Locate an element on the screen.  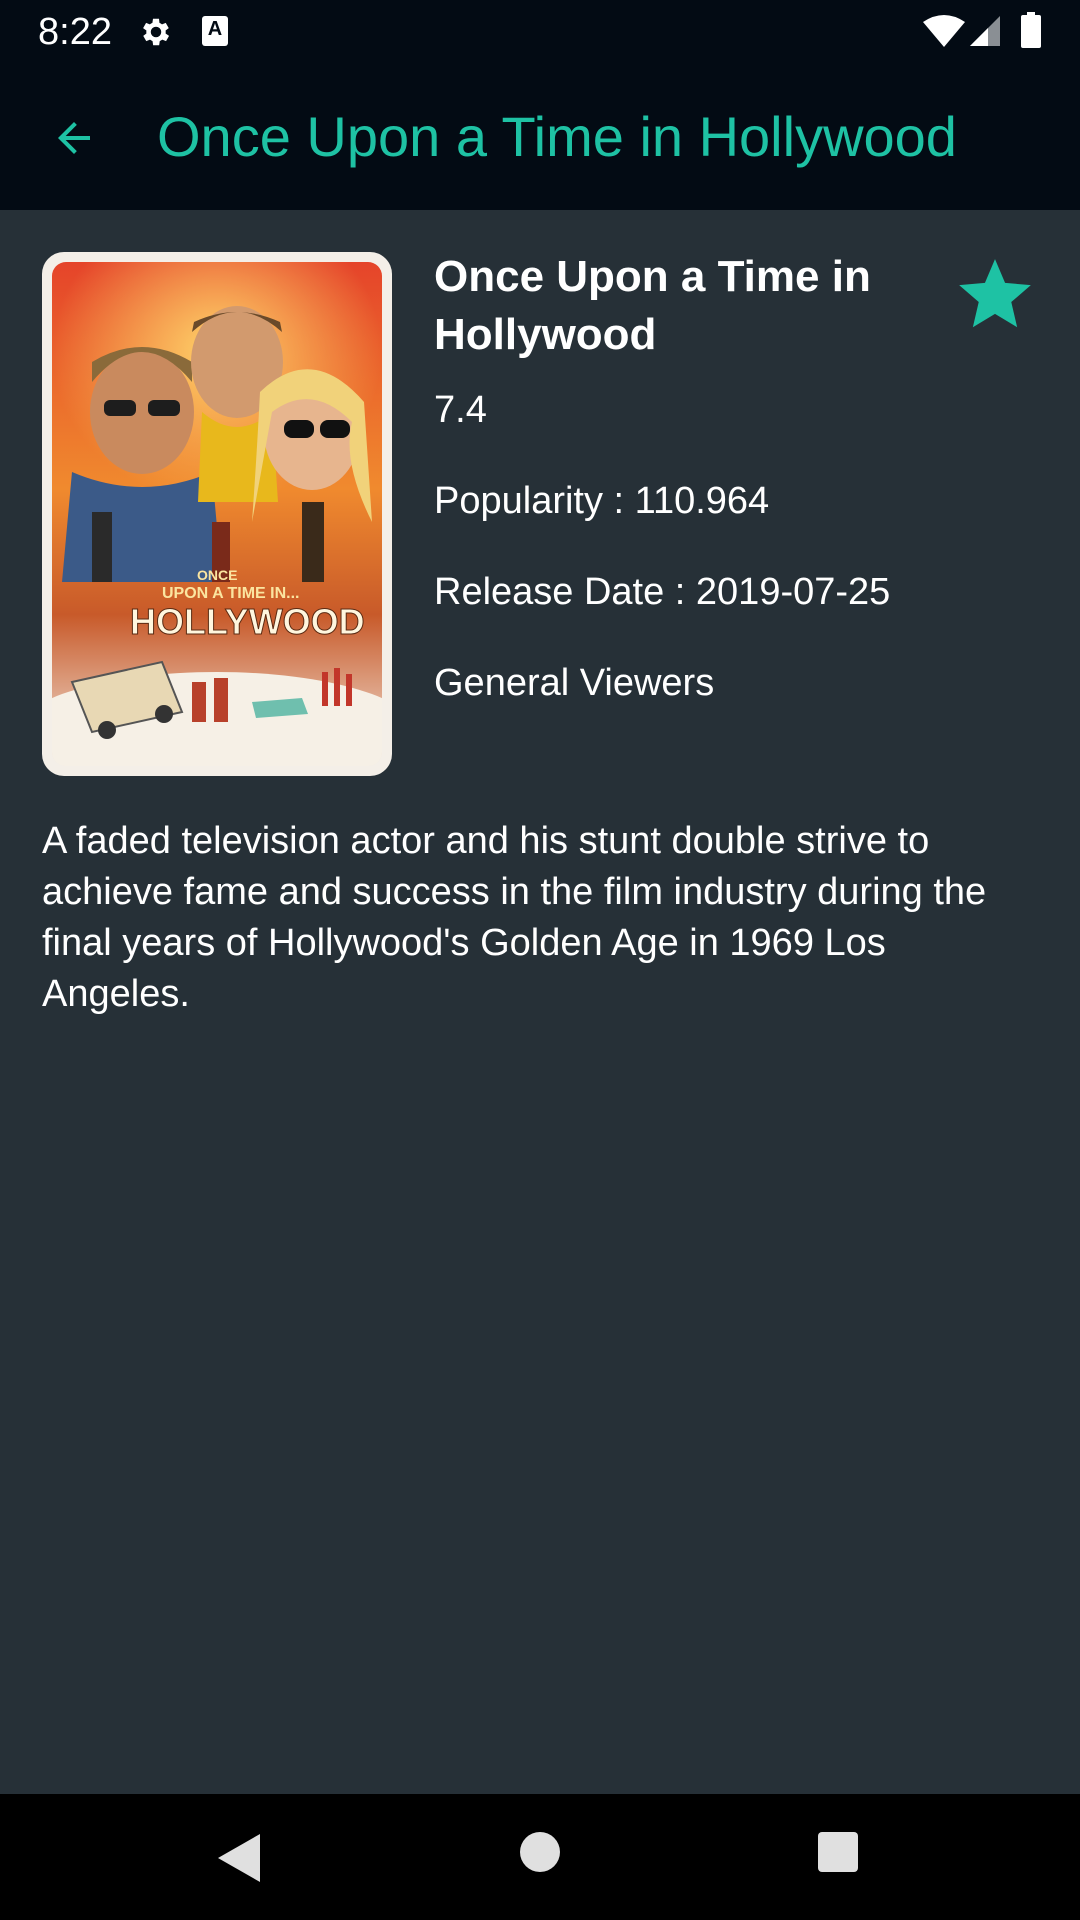
accessibility-a-icon: A is located at coordinates (215, 31).